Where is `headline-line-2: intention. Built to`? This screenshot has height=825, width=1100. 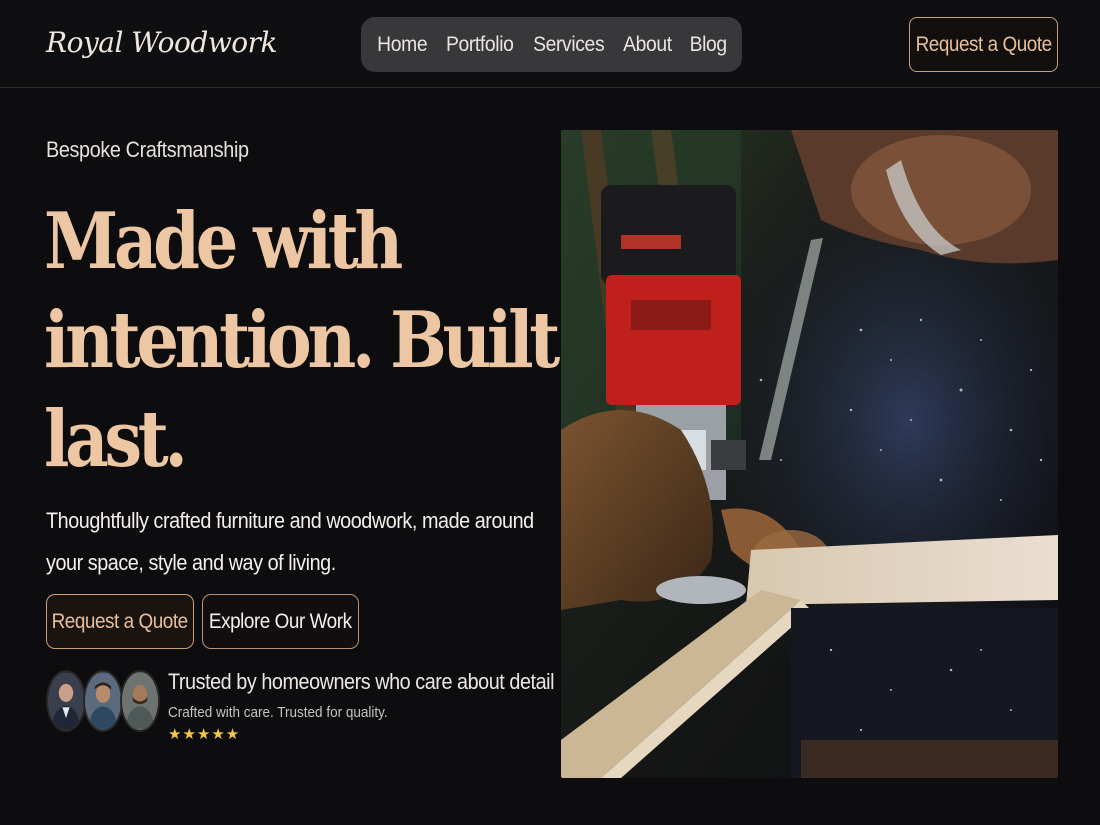 headline-line-2: intention. Built to is located at coordinates (345, 340).